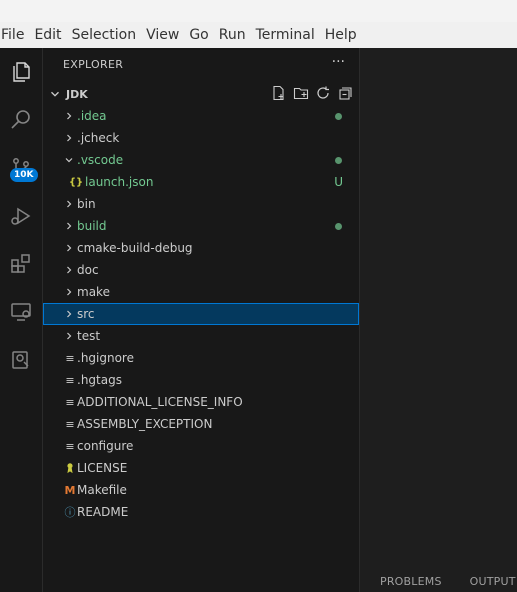 This screenshot has width=517, height=592. Describe the element at coordinates (323, 93) in the screenshot. I see `refresh-icon` at that location.